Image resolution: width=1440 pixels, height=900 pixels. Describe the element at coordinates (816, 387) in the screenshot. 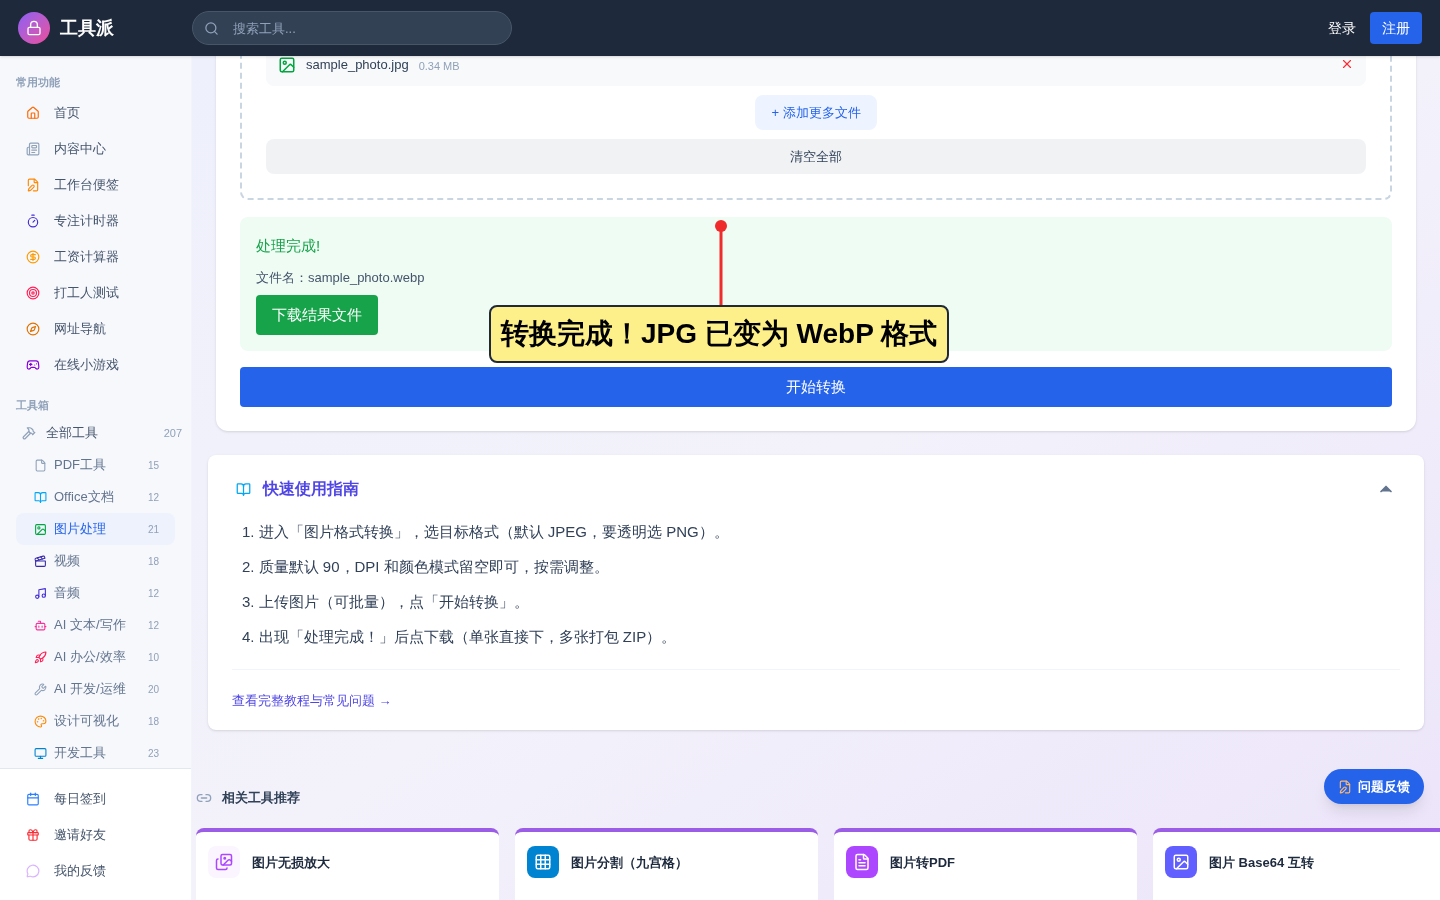

I see `start-convert-button: 开始转换` at that location.